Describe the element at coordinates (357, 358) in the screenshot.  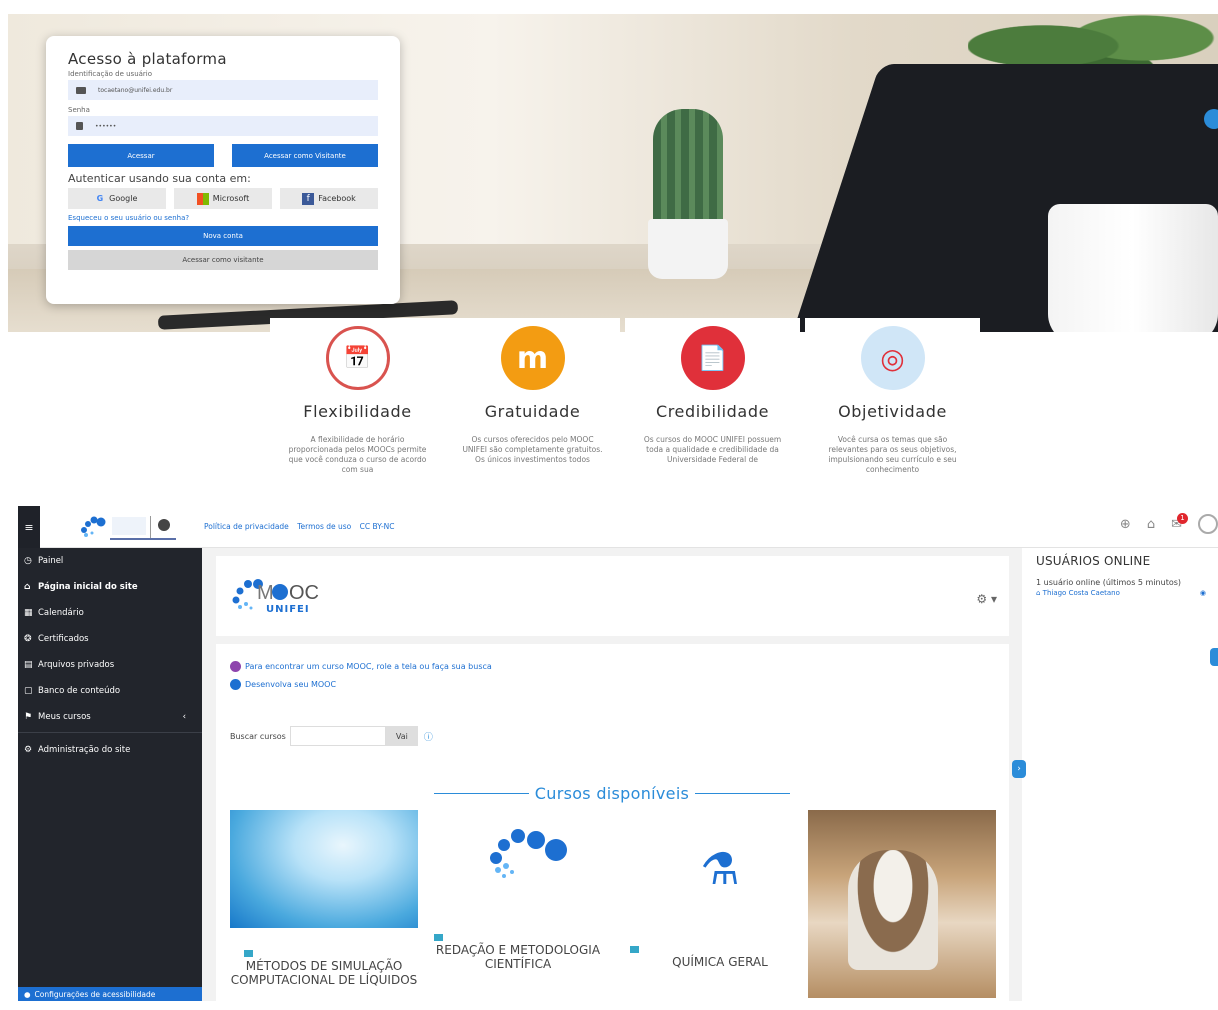
I see `calendar-clock-icon: 📅` at that location.